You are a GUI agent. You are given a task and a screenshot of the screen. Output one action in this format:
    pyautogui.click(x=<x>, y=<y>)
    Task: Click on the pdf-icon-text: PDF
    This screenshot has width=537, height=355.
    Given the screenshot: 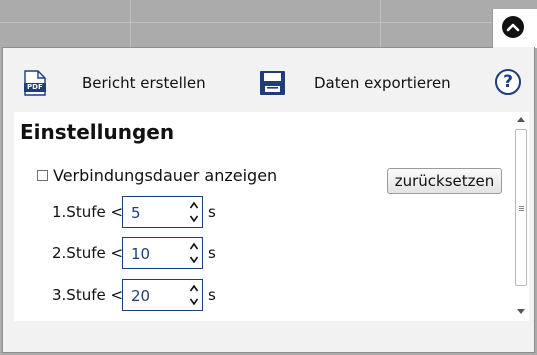 What is the action you would take?
    pyautogui.click(x=35, y=87)
    